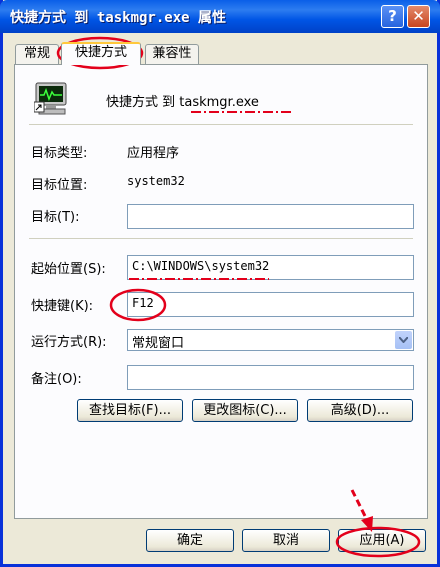  What do you see at coordinates (101, 53) in the screenshot?
I see `tab-shortcut: 快捷方式` at bounding box center [101, 53].